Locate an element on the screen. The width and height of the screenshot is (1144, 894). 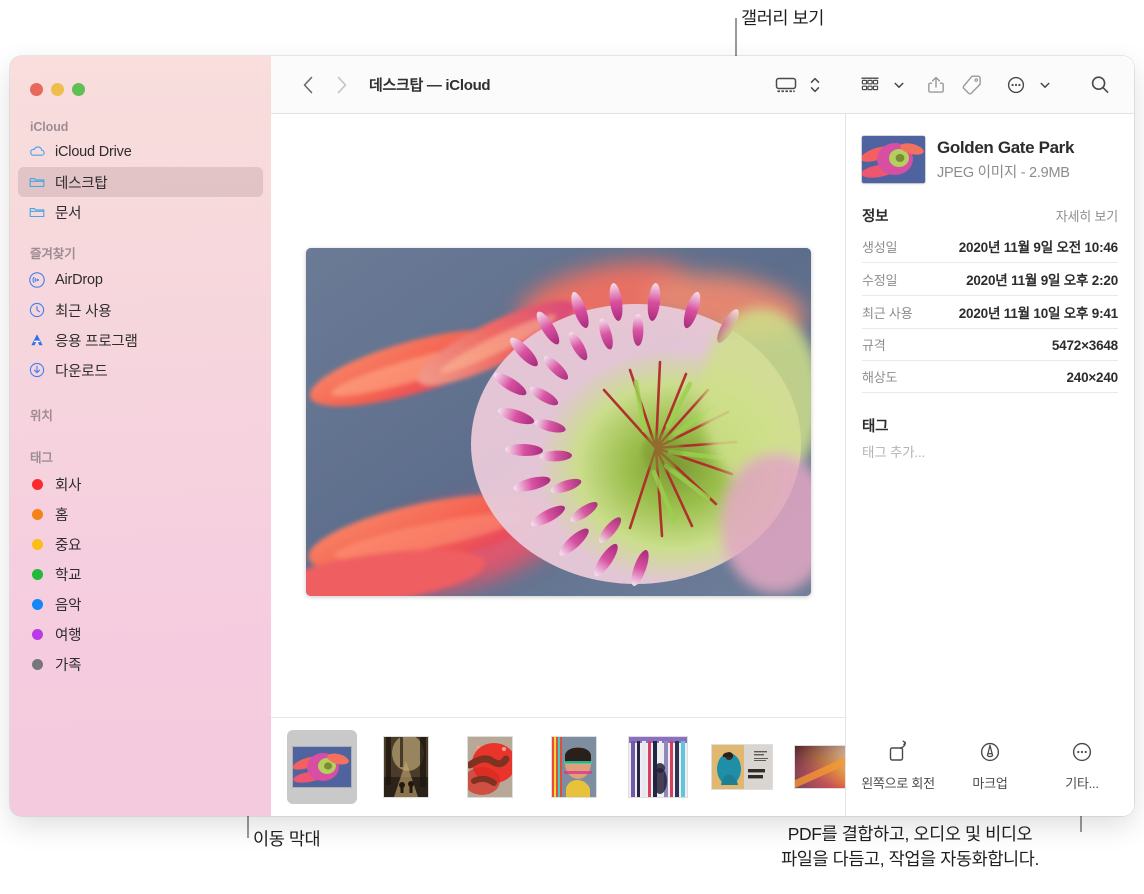
sidebar-item-desktop: 데스크탑 is located at coordinates (140, 182).